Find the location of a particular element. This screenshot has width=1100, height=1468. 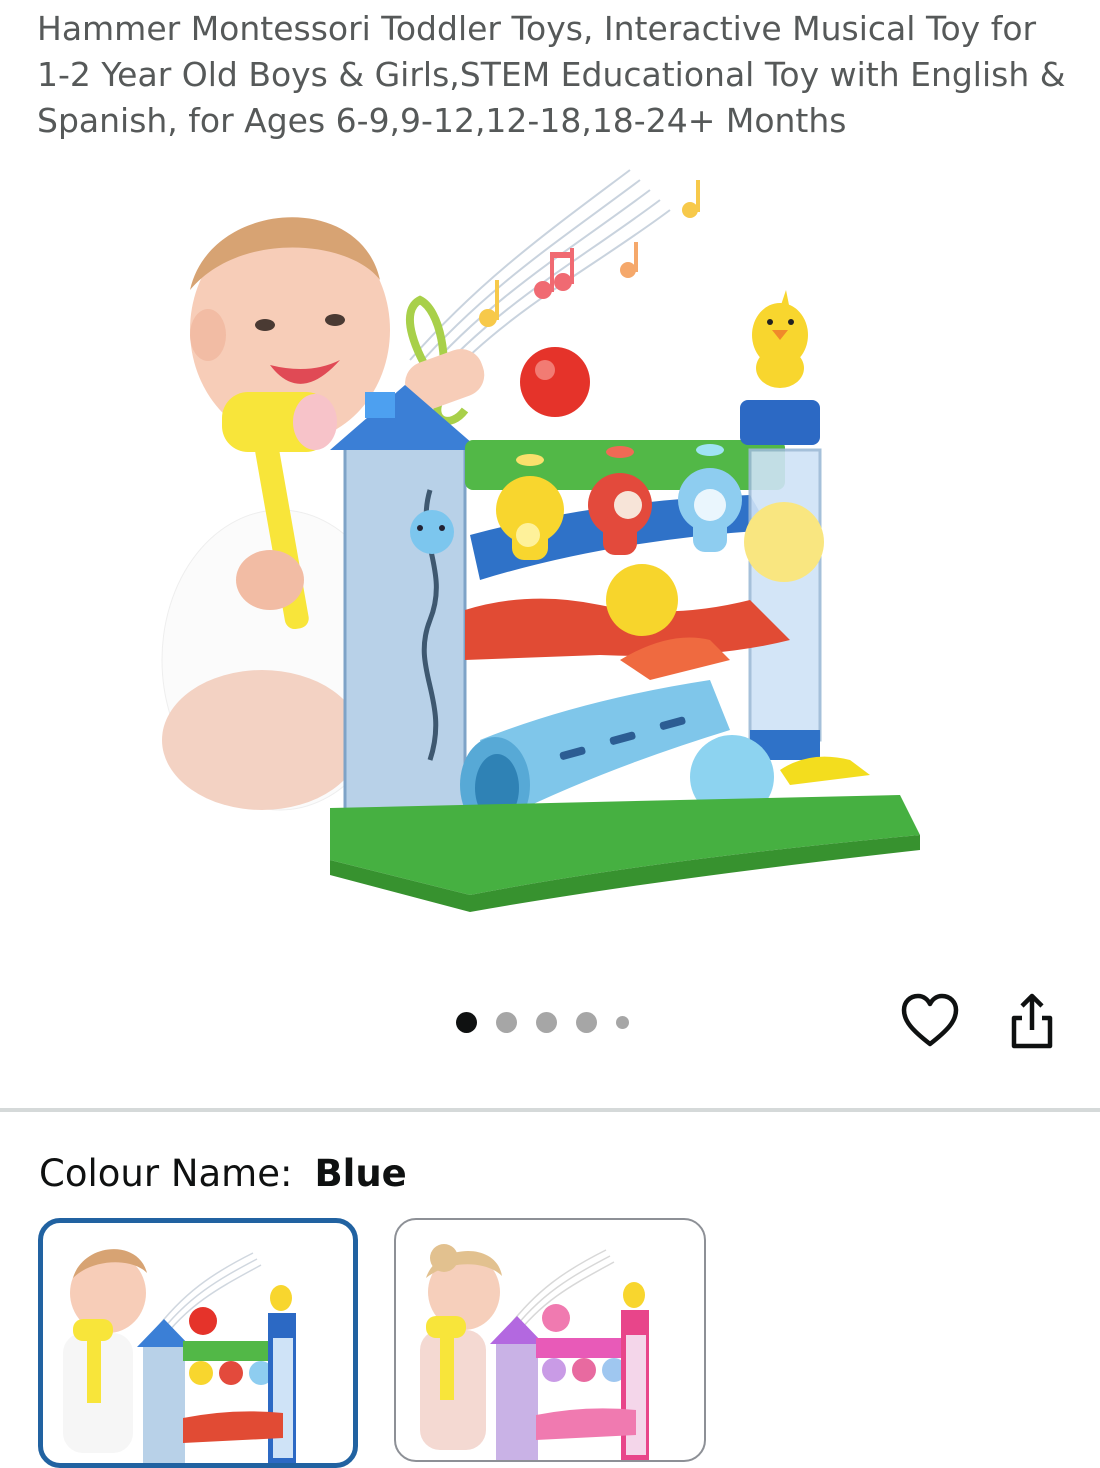

colour-name-label: Colour Name: is located at coordinates (166, 1173).